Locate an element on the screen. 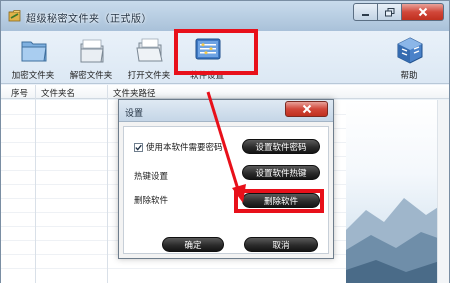 The height and width of the screenshot is (283, 450). vertical-scrollbar is located at coordinates (443, 191).